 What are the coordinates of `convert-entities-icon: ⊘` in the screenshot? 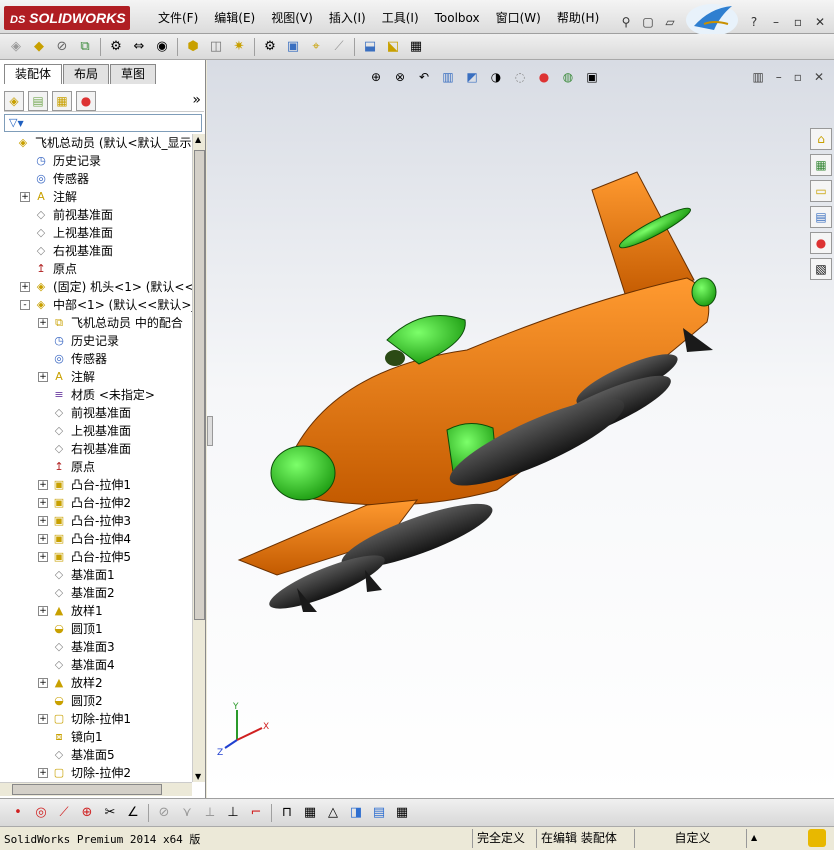 It's located at (164, 813).